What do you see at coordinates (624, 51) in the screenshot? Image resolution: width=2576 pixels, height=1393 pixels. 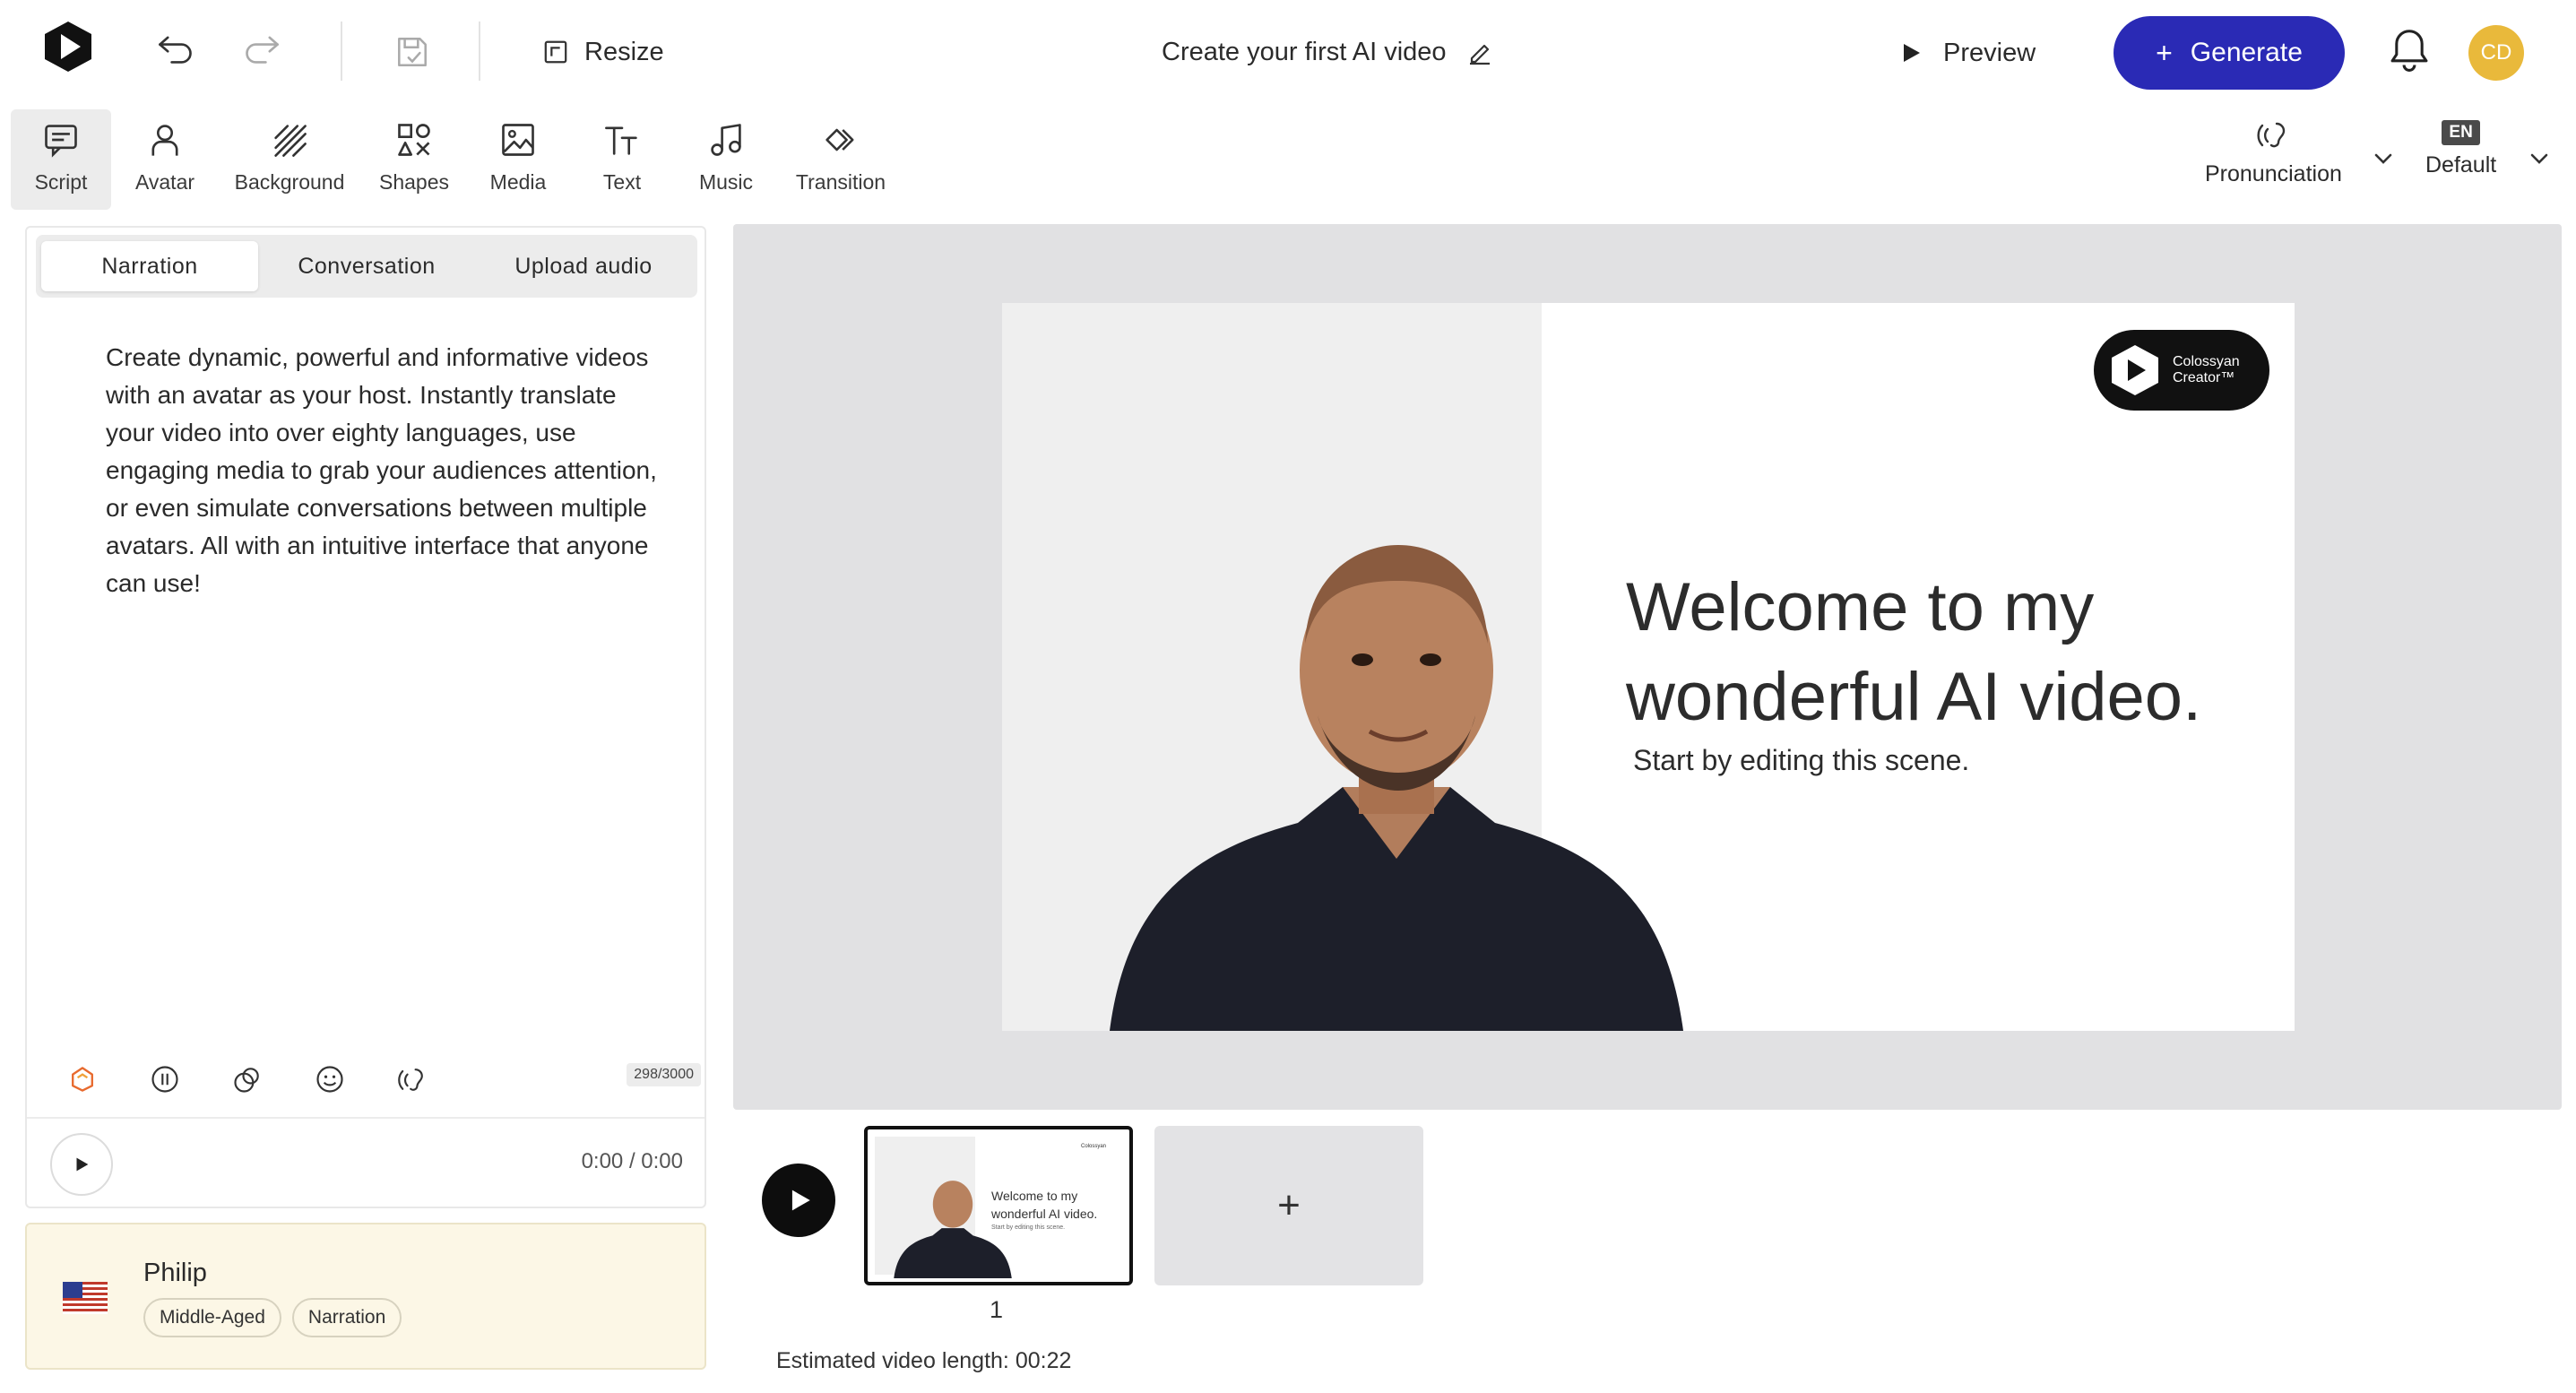 I see `resize-label: Resize` at bounding box center [624, 51].